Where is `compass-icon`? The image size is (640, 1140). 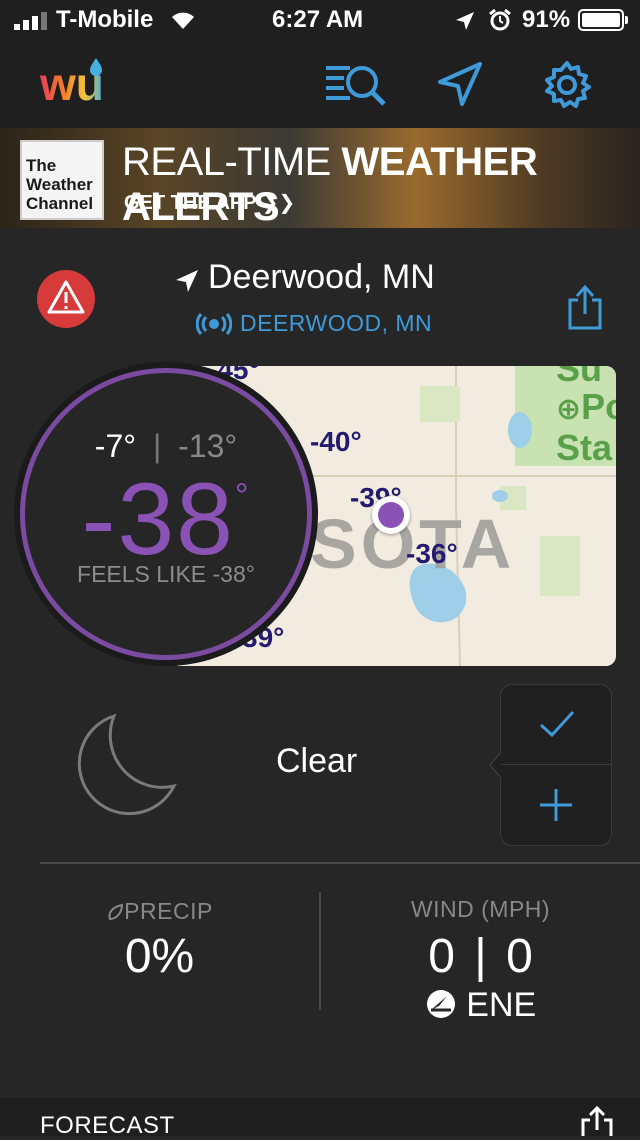
compass-icon is located at coordinates (440, 1004).